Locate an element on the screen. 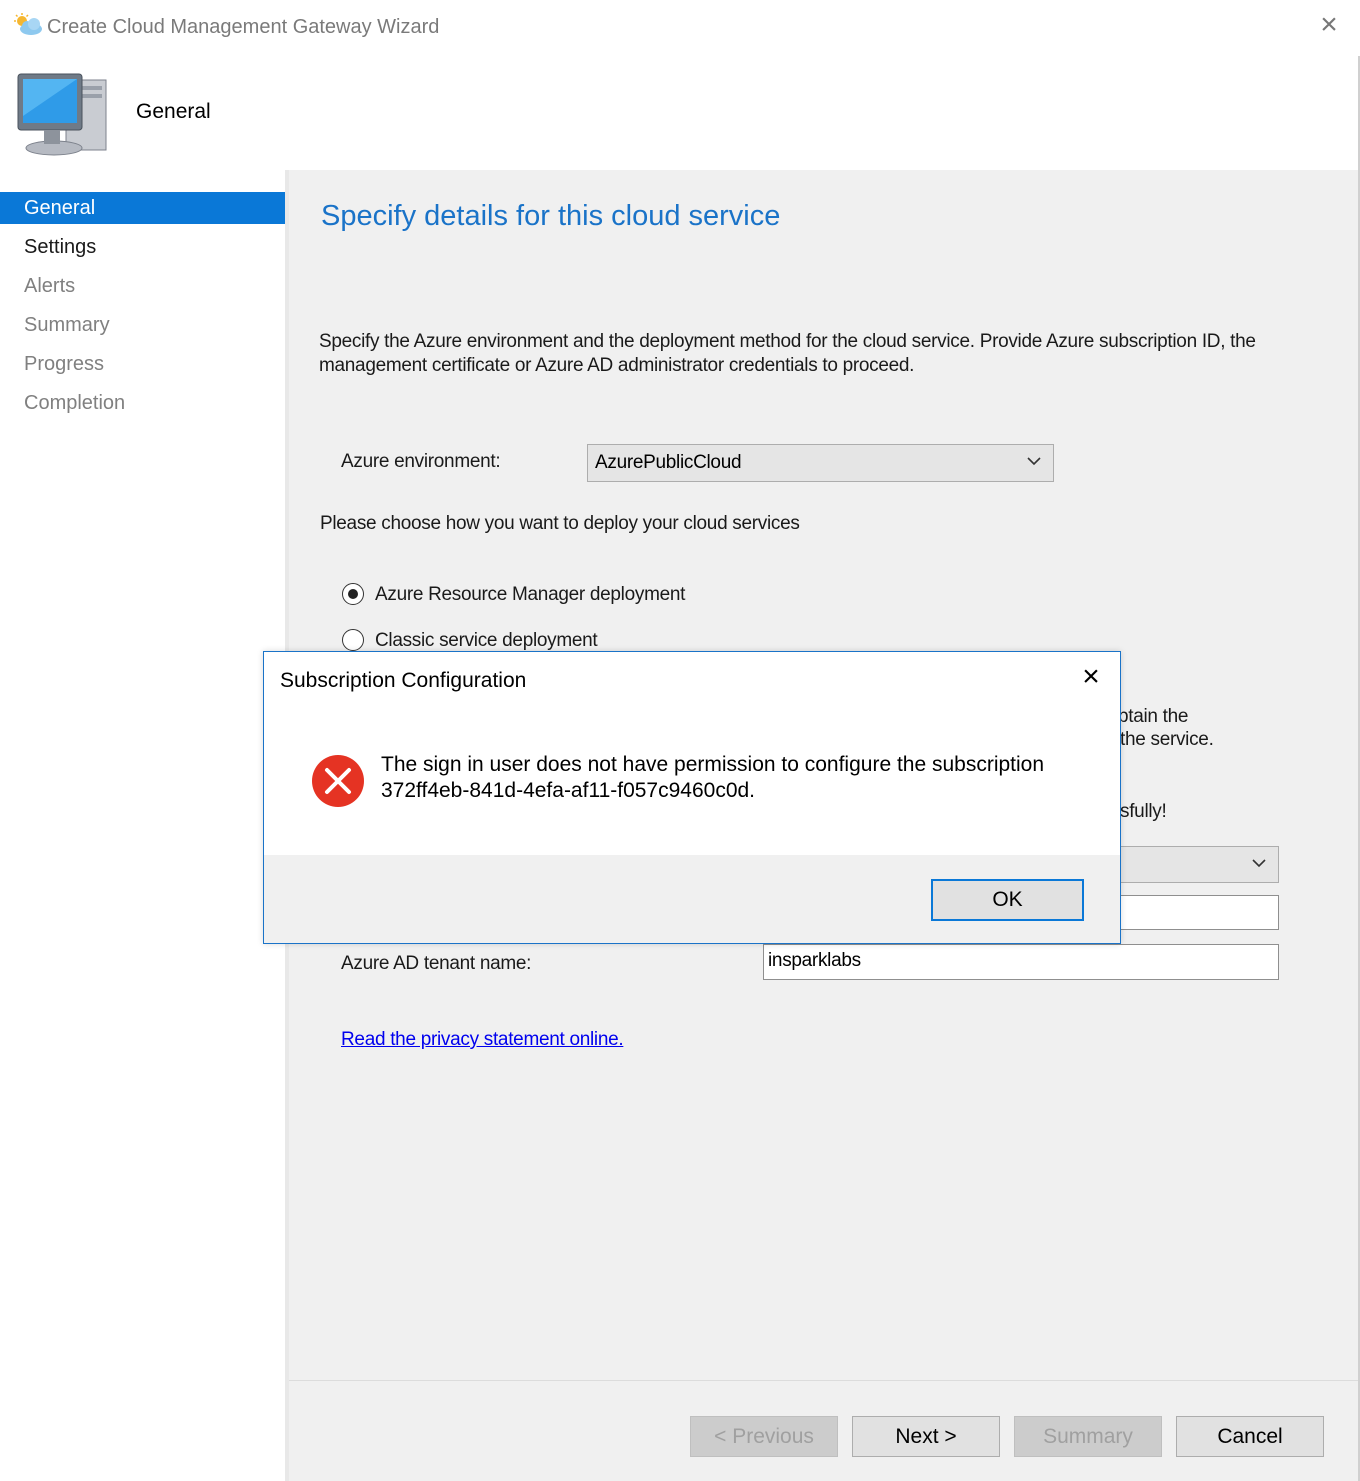 This screenshot has width=1360, height=1481. sidebar-item-progress: Progress is located at coordinates (142, 364).